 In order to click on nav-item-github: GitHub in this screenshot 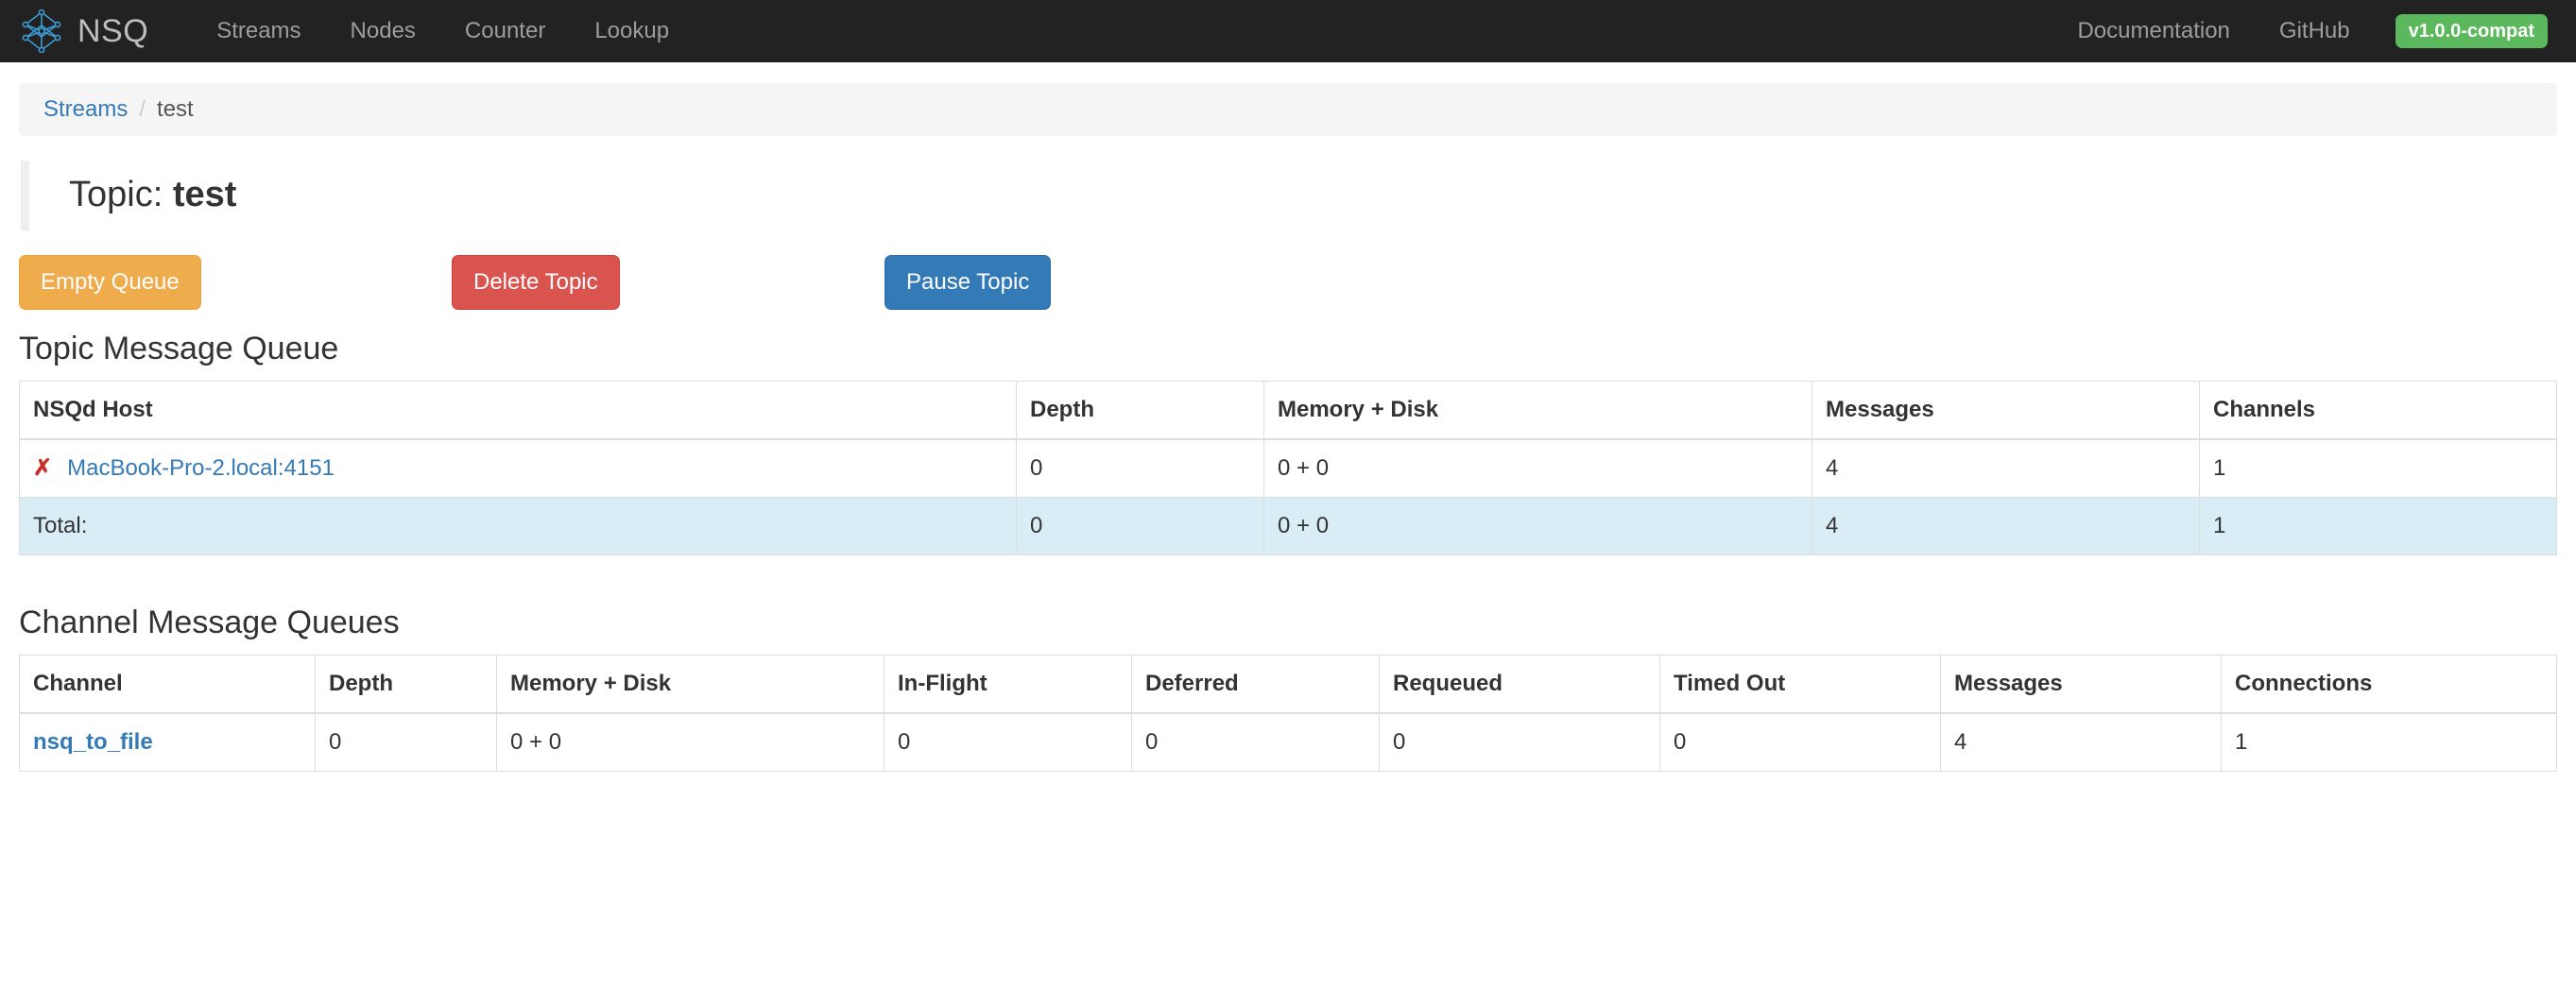, I will do `click(2315, 31)`.